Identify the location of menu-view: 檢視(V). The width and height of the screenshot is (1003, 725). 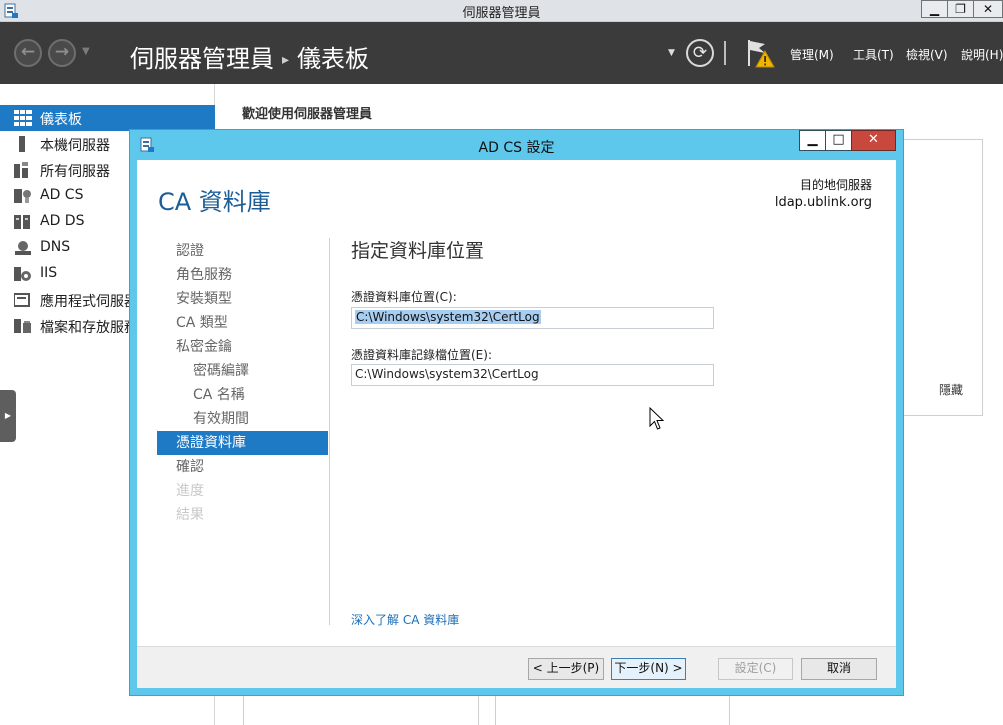
(927, 54).